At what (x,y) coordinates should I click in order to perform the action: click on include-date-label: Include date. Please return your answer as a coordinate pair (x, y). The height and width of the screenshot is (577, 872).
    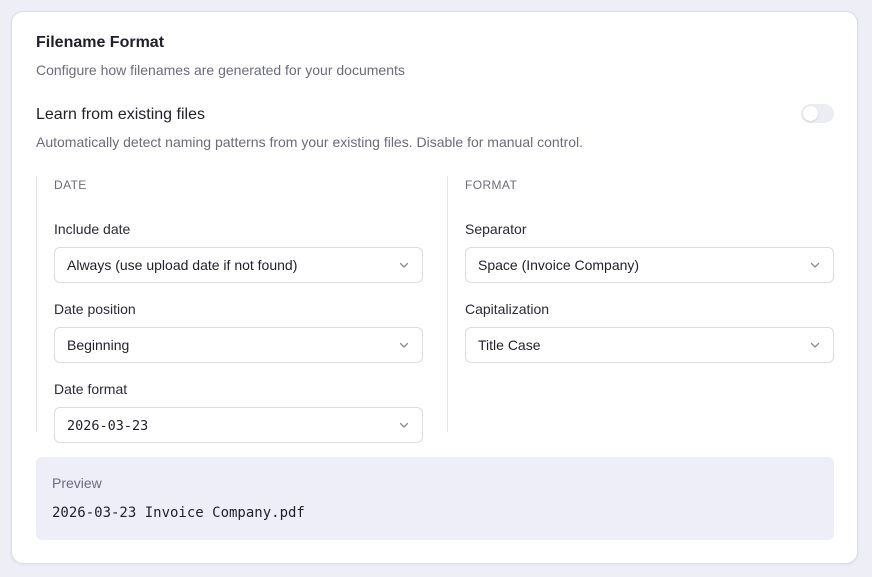
    Looking at the image, I should click on (92, 229).